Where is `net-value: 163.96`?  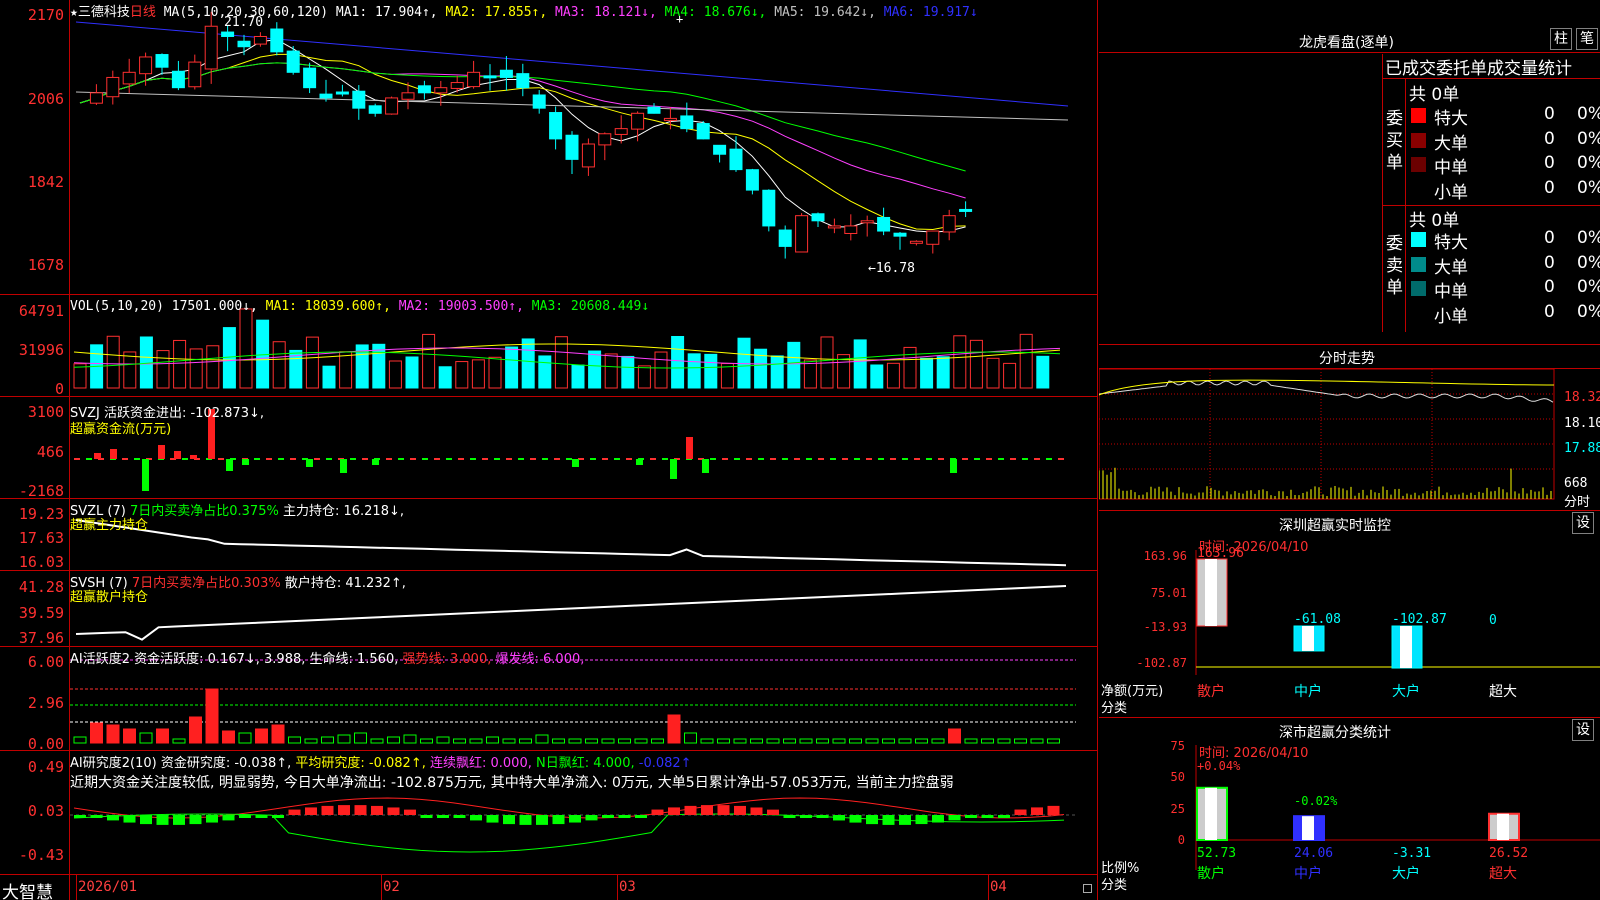 net-value: 163.96 is located at coordinates (1220, 553).